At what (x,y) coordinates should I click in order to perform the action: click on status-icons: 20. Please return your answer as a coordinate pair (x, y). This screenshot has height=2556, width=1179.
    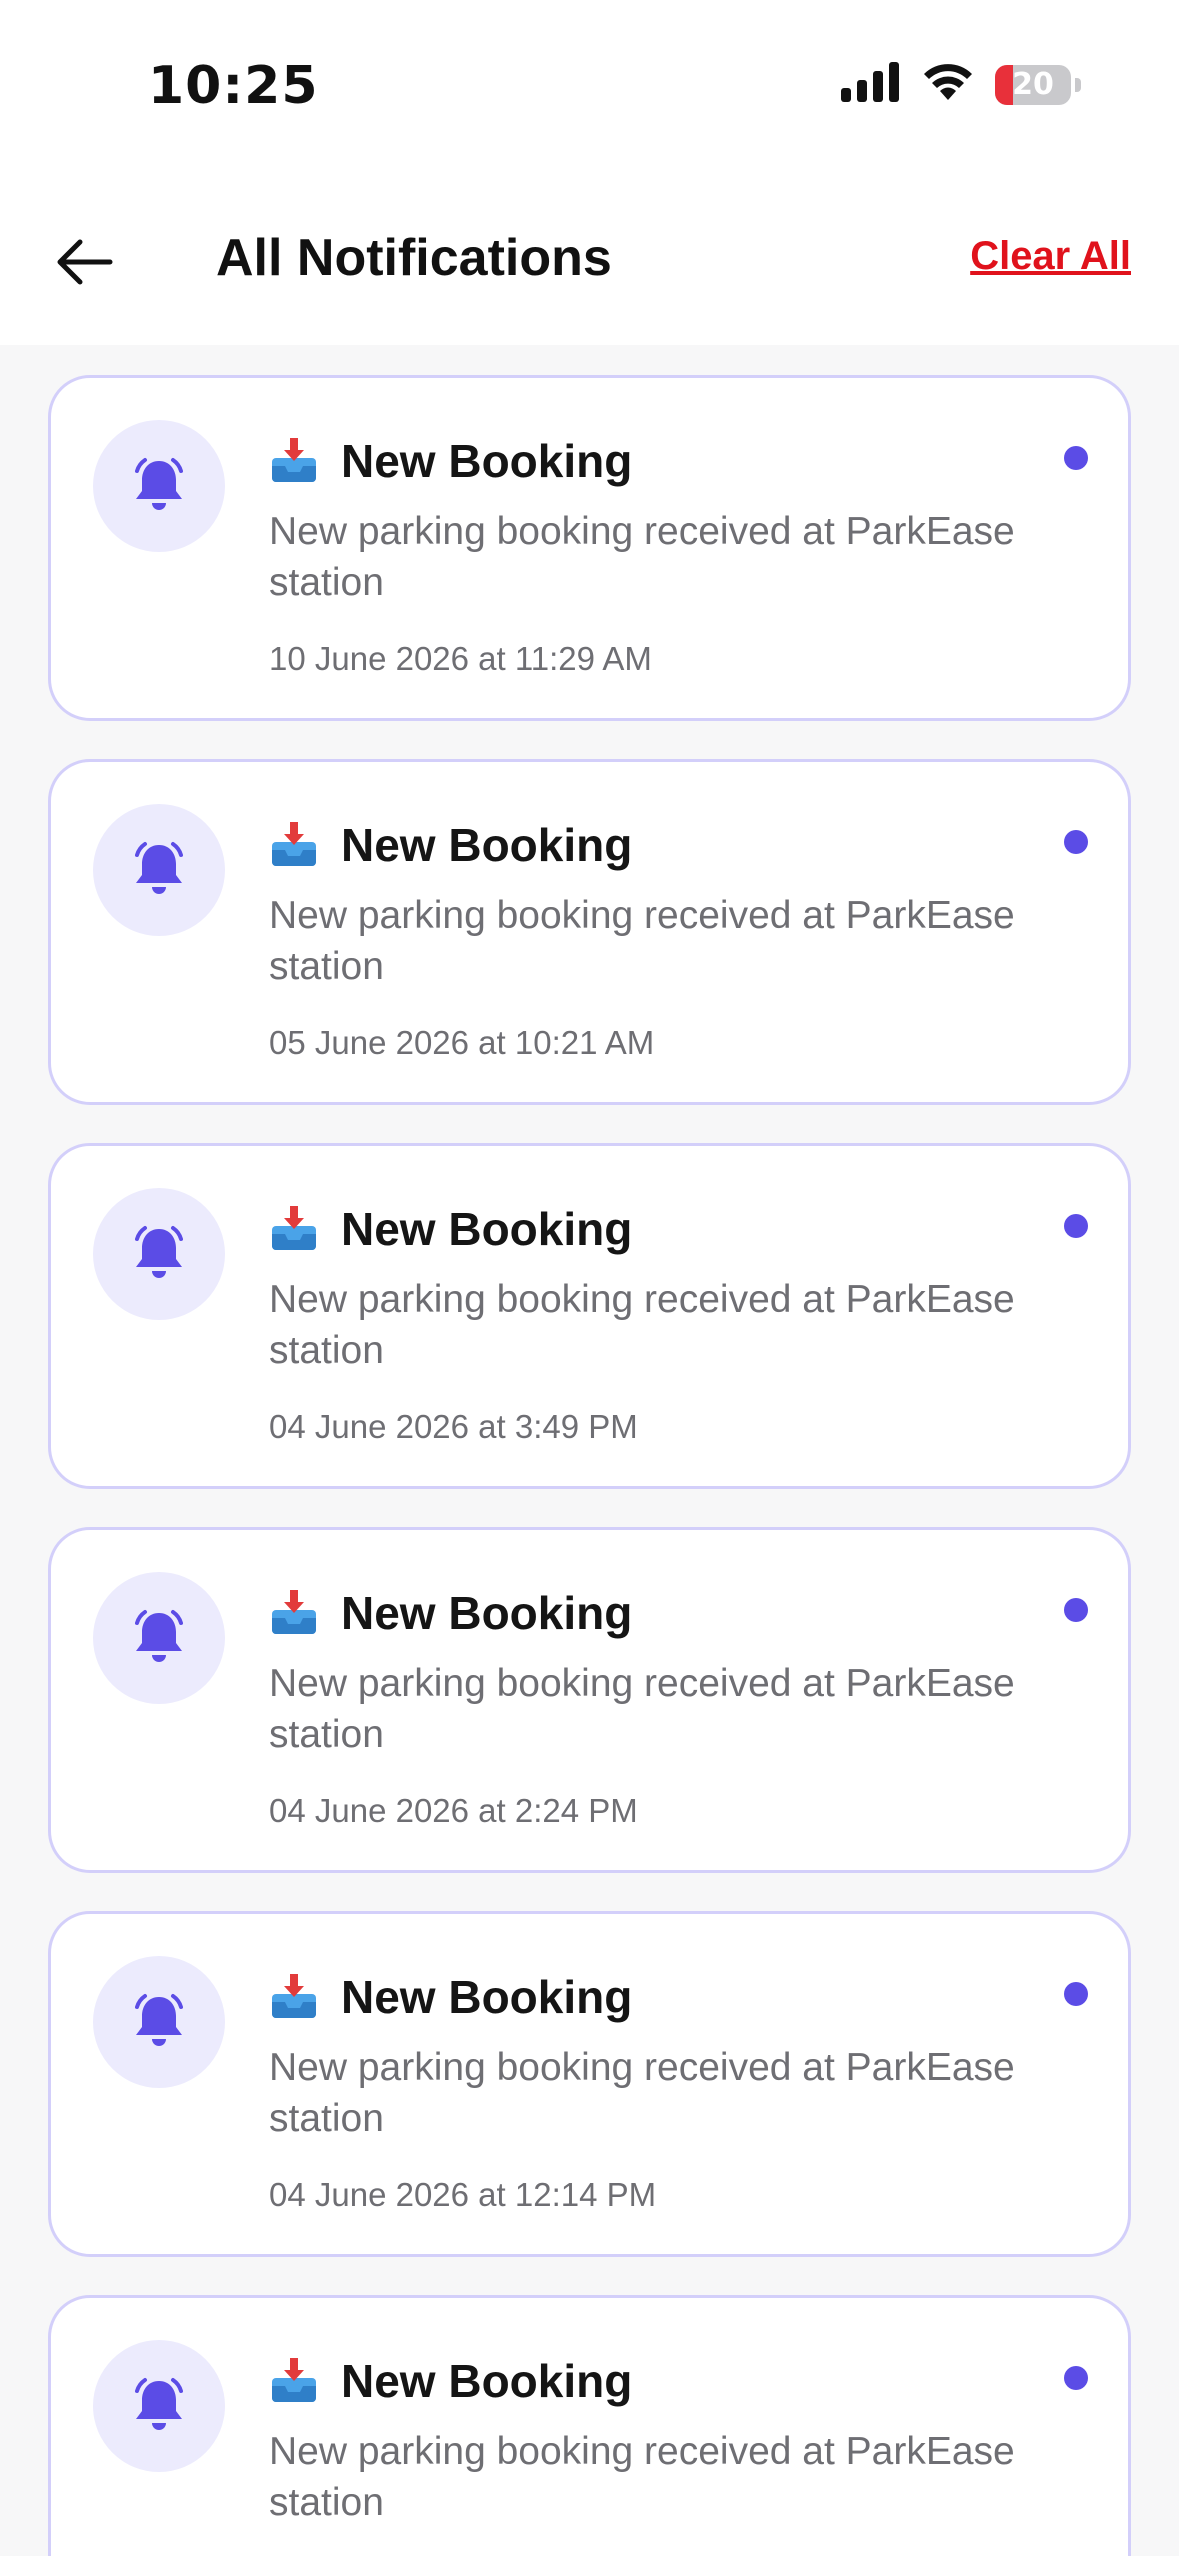
    Looking at the image, I should click on (961, 84).